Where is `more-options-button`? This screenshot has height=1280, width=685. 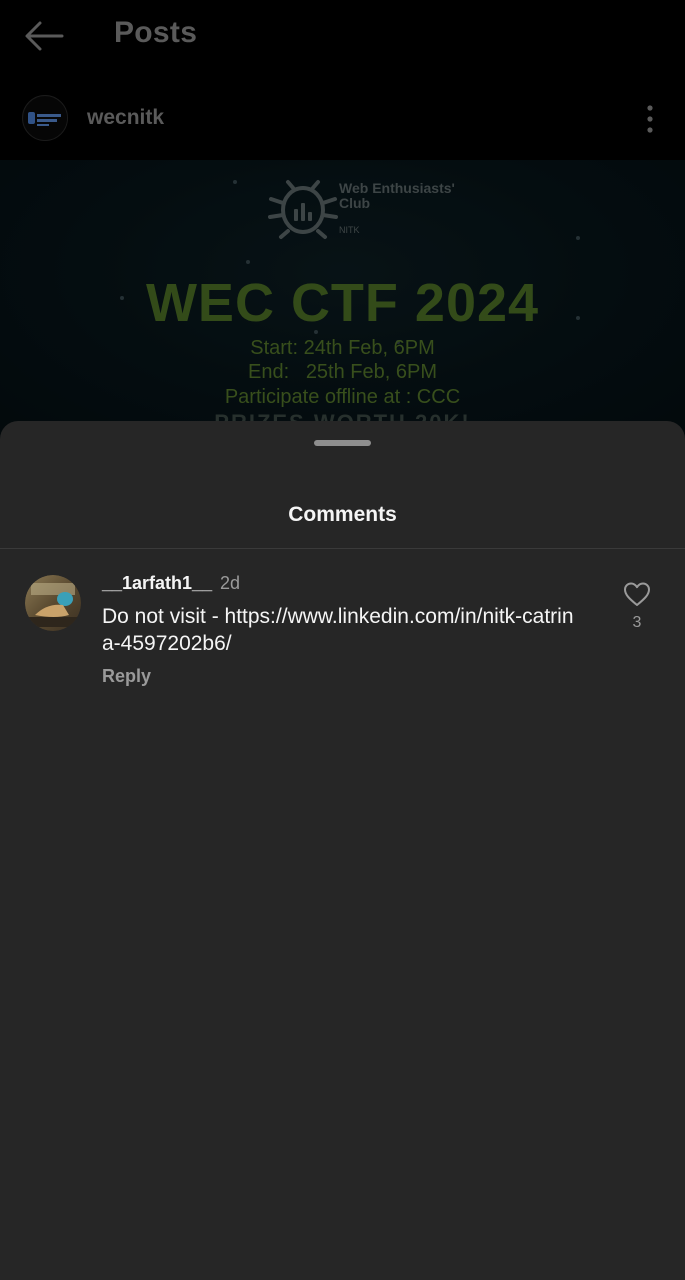
more-options-button is located at coordinates (650, 119).